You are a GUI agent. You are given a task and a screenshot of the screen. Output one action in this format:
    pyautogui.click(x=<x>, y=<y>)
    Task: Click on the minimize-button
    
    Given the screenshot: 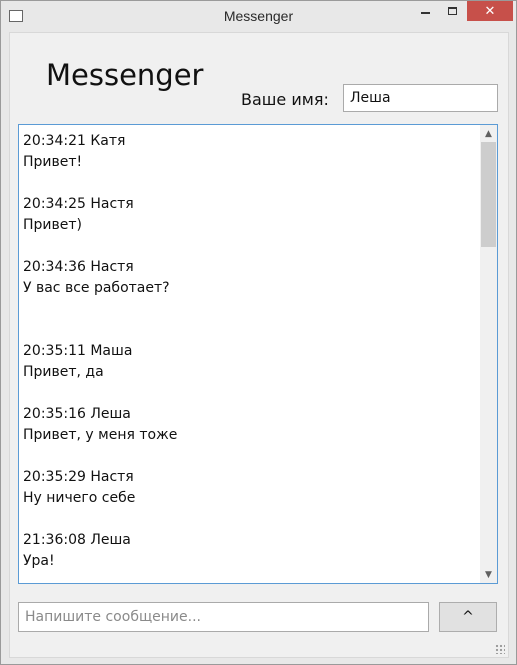 What is the action you would take?
    pyautogui.click(x=425, y=11)
    